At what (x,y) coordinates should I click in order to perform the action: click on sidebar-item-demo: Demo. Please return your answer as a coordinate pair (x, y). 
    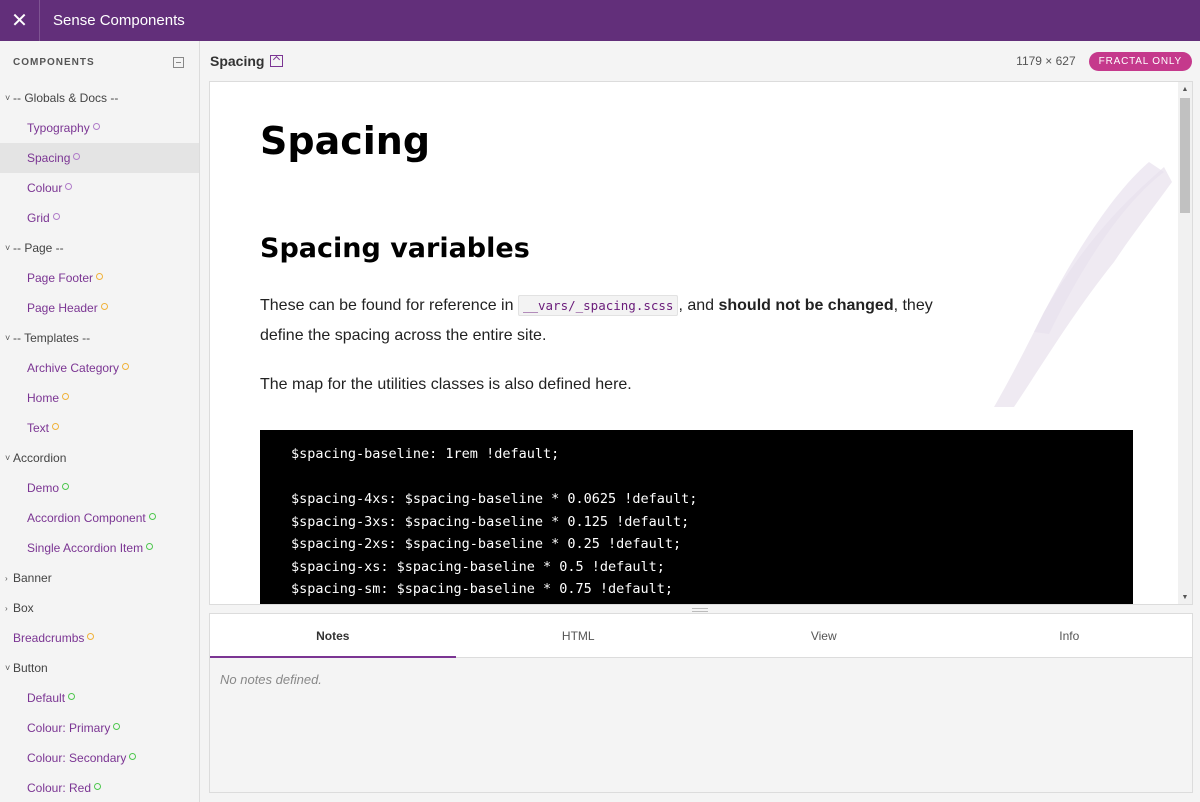
    Looking at the image, I should click on (99, 488).